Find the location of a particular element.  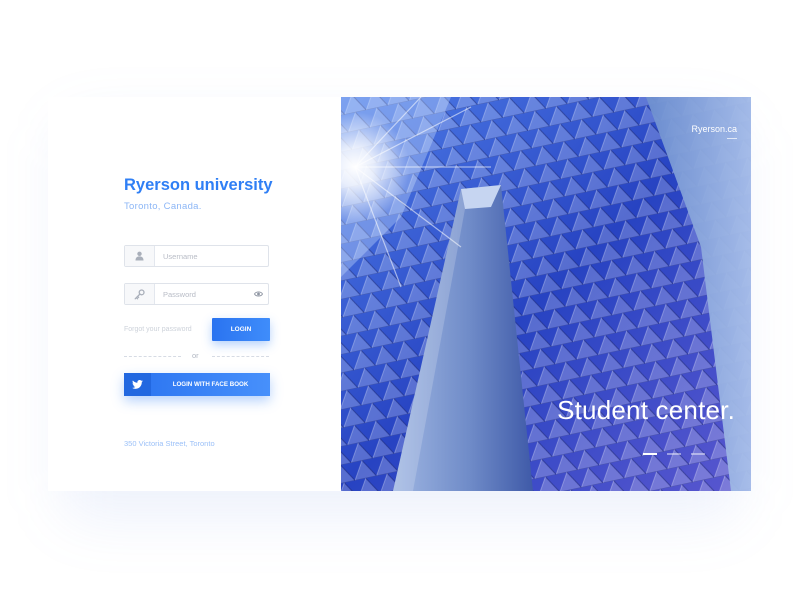

site-link-underline is located at coordinates (732, 138).